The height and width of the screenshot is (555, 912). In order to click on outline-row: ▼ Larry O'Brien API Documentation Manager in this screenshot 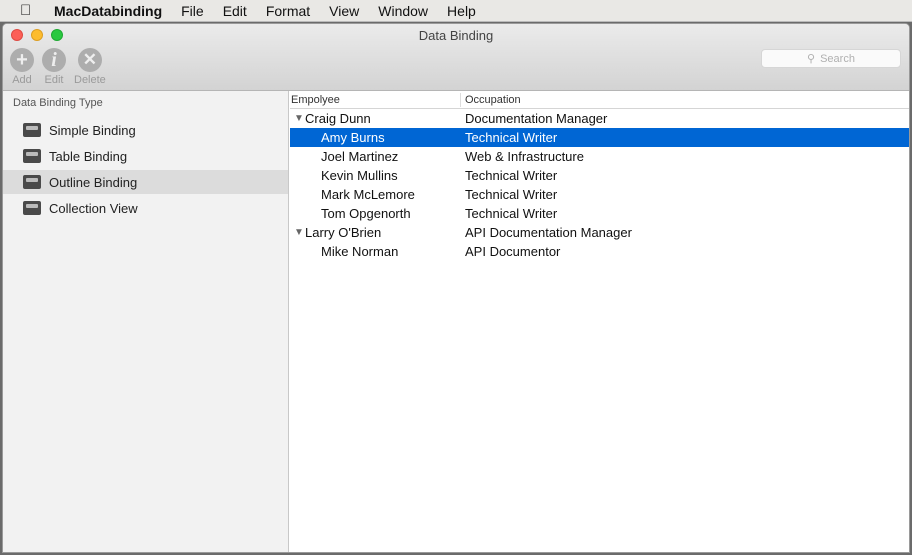, I will do `click(599, 232)`.